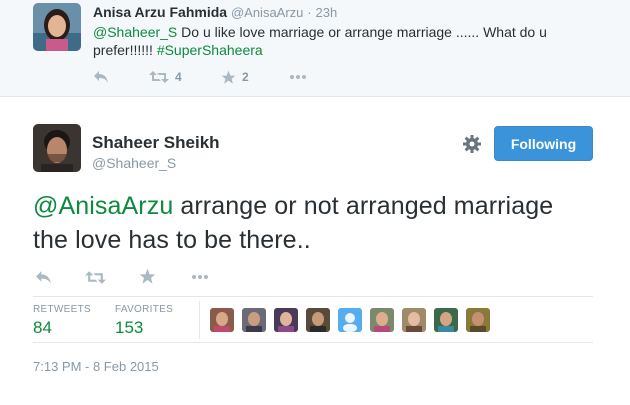 The height and width of the screenshot is (405, 630). I want to click on hashtag-link: #SuperShaheera, so click(210, 50).